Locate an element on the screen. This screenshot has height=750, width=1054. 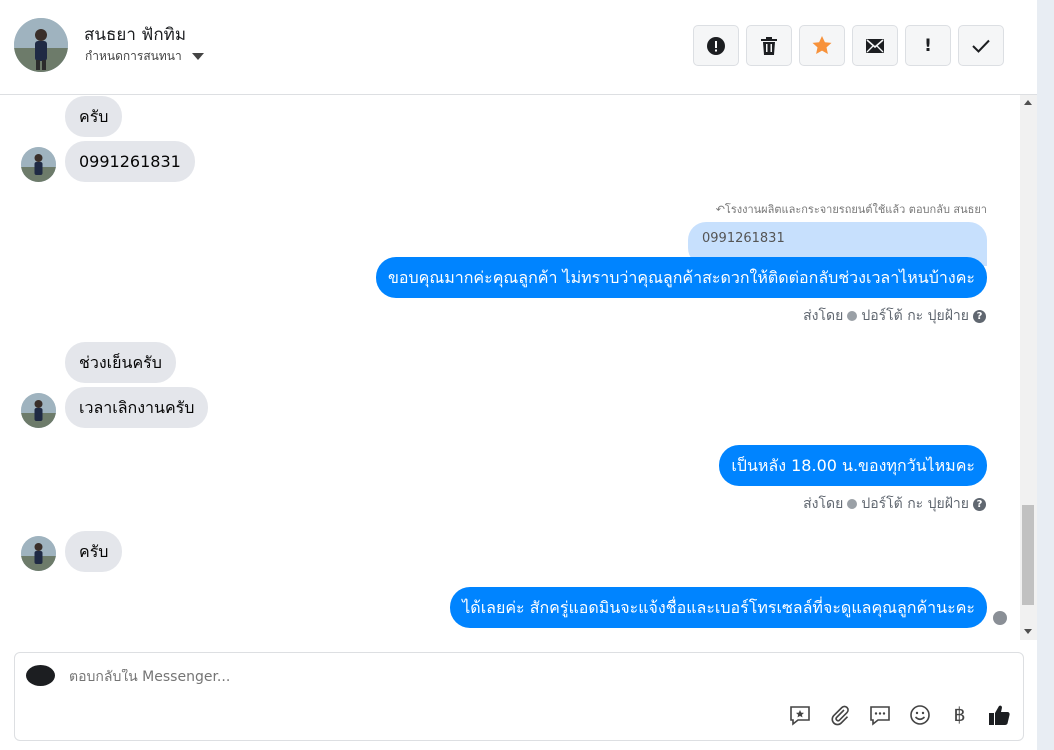
spam-button is located at coordinates (716, 45).